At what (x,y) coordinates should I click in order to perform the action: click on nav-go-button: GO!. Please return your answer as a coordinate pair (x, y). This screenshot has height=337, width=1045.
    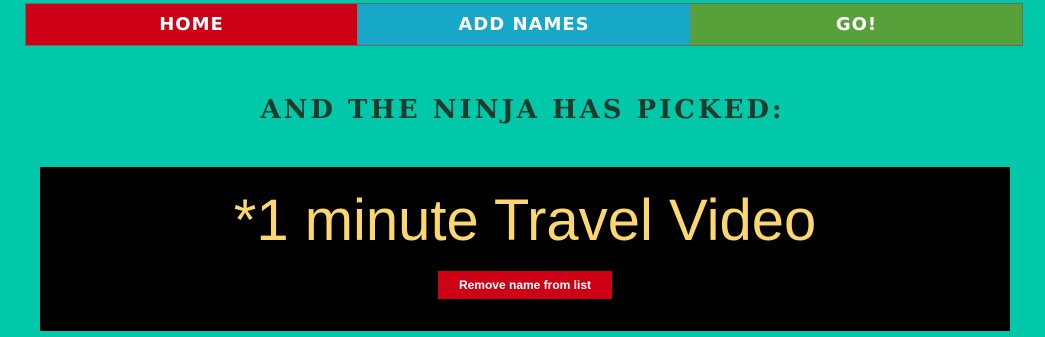
    Looking at the image, I should click on (856, 24).